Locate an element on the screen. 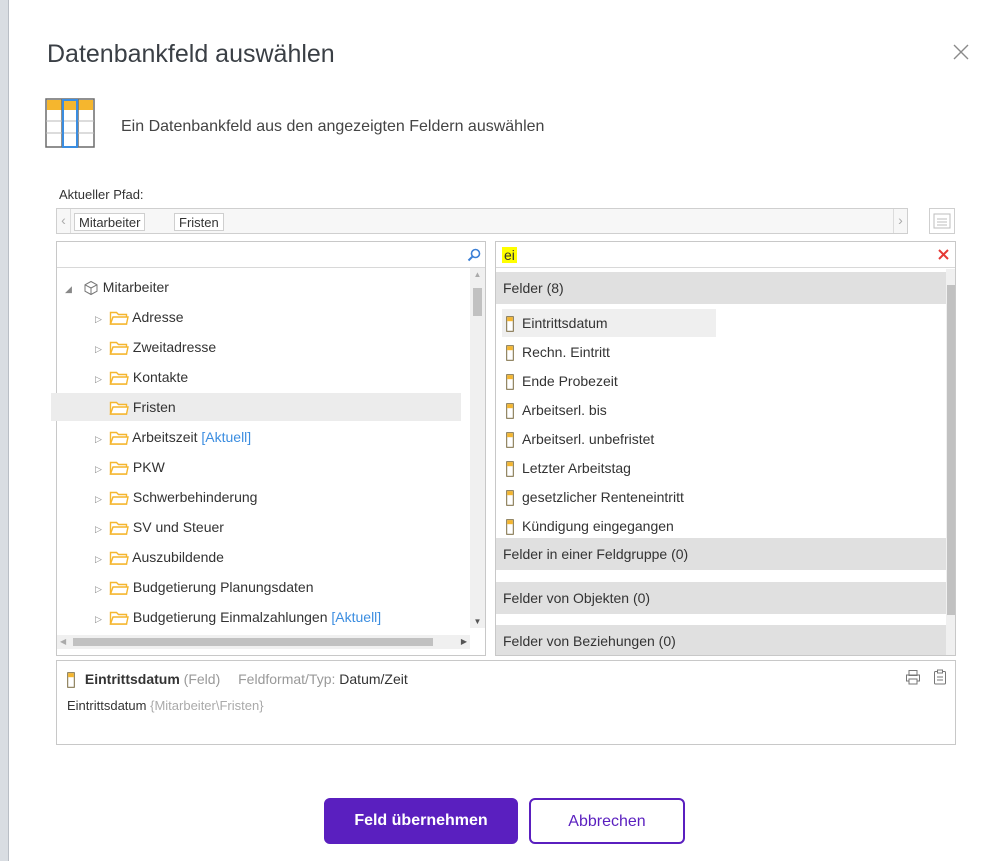 The width and height of the screenshot is (992, 861). path-menu-button is located at coordinates (942, 221).